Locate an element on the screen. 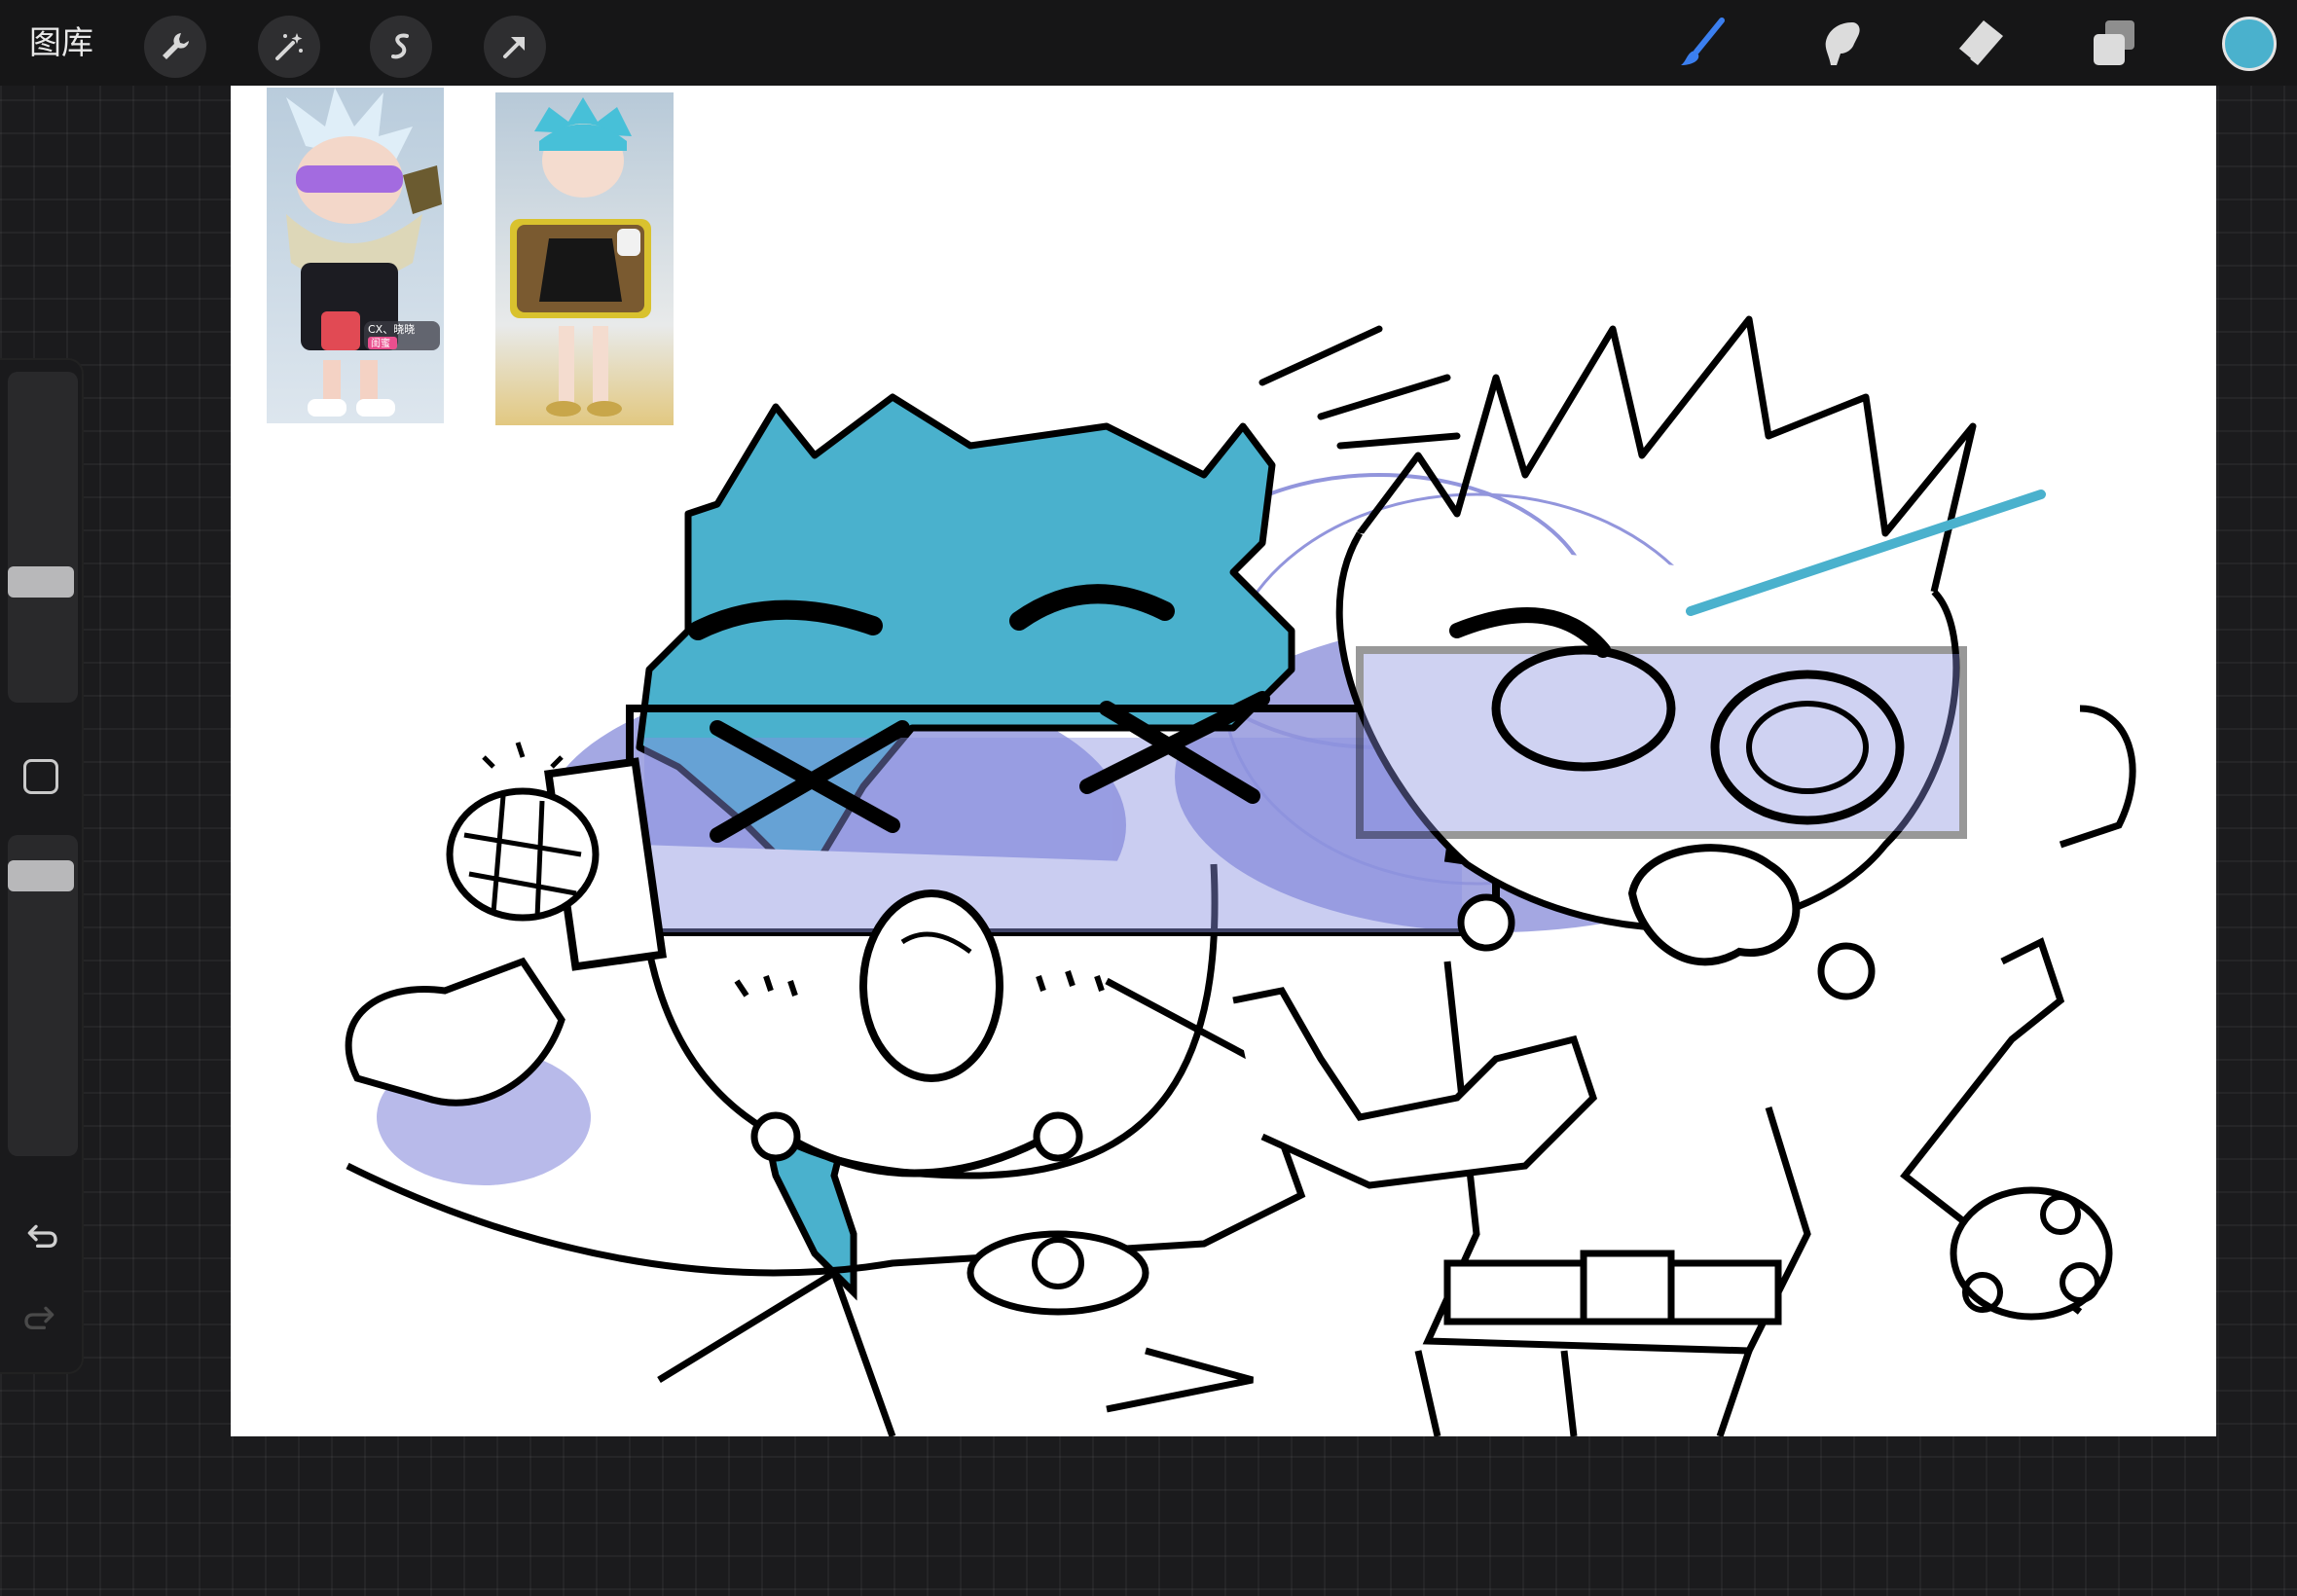 Image resolution: width=2297 pixels, height=1596 pixels. layers-icon is located at coordinates (2114, 43).